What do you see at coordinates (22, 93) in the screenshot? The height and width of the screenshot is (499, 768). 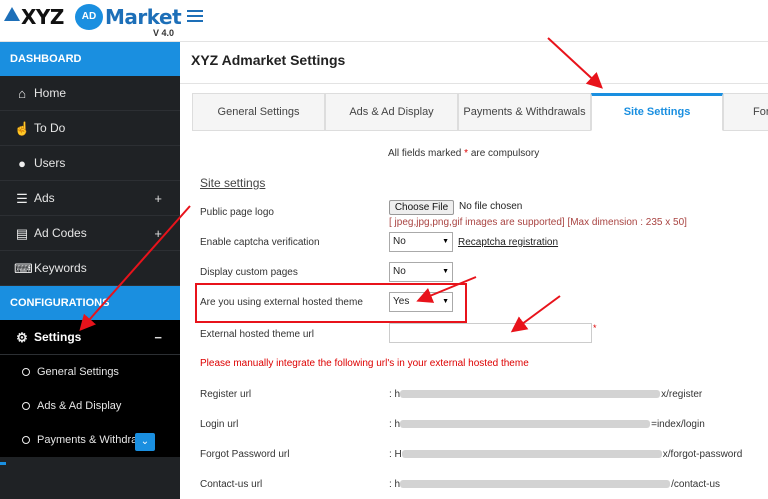 I see `home-icon: ⌂` at bounding box center [22, 93].